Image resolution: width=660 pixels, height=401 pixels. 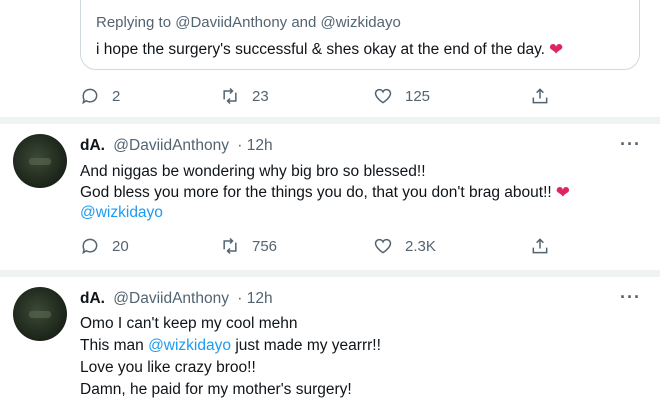 What do you see at coordinates (100, 96) in the screenshot?
I see `reply-button: 2` at bounding box center [100, 96].